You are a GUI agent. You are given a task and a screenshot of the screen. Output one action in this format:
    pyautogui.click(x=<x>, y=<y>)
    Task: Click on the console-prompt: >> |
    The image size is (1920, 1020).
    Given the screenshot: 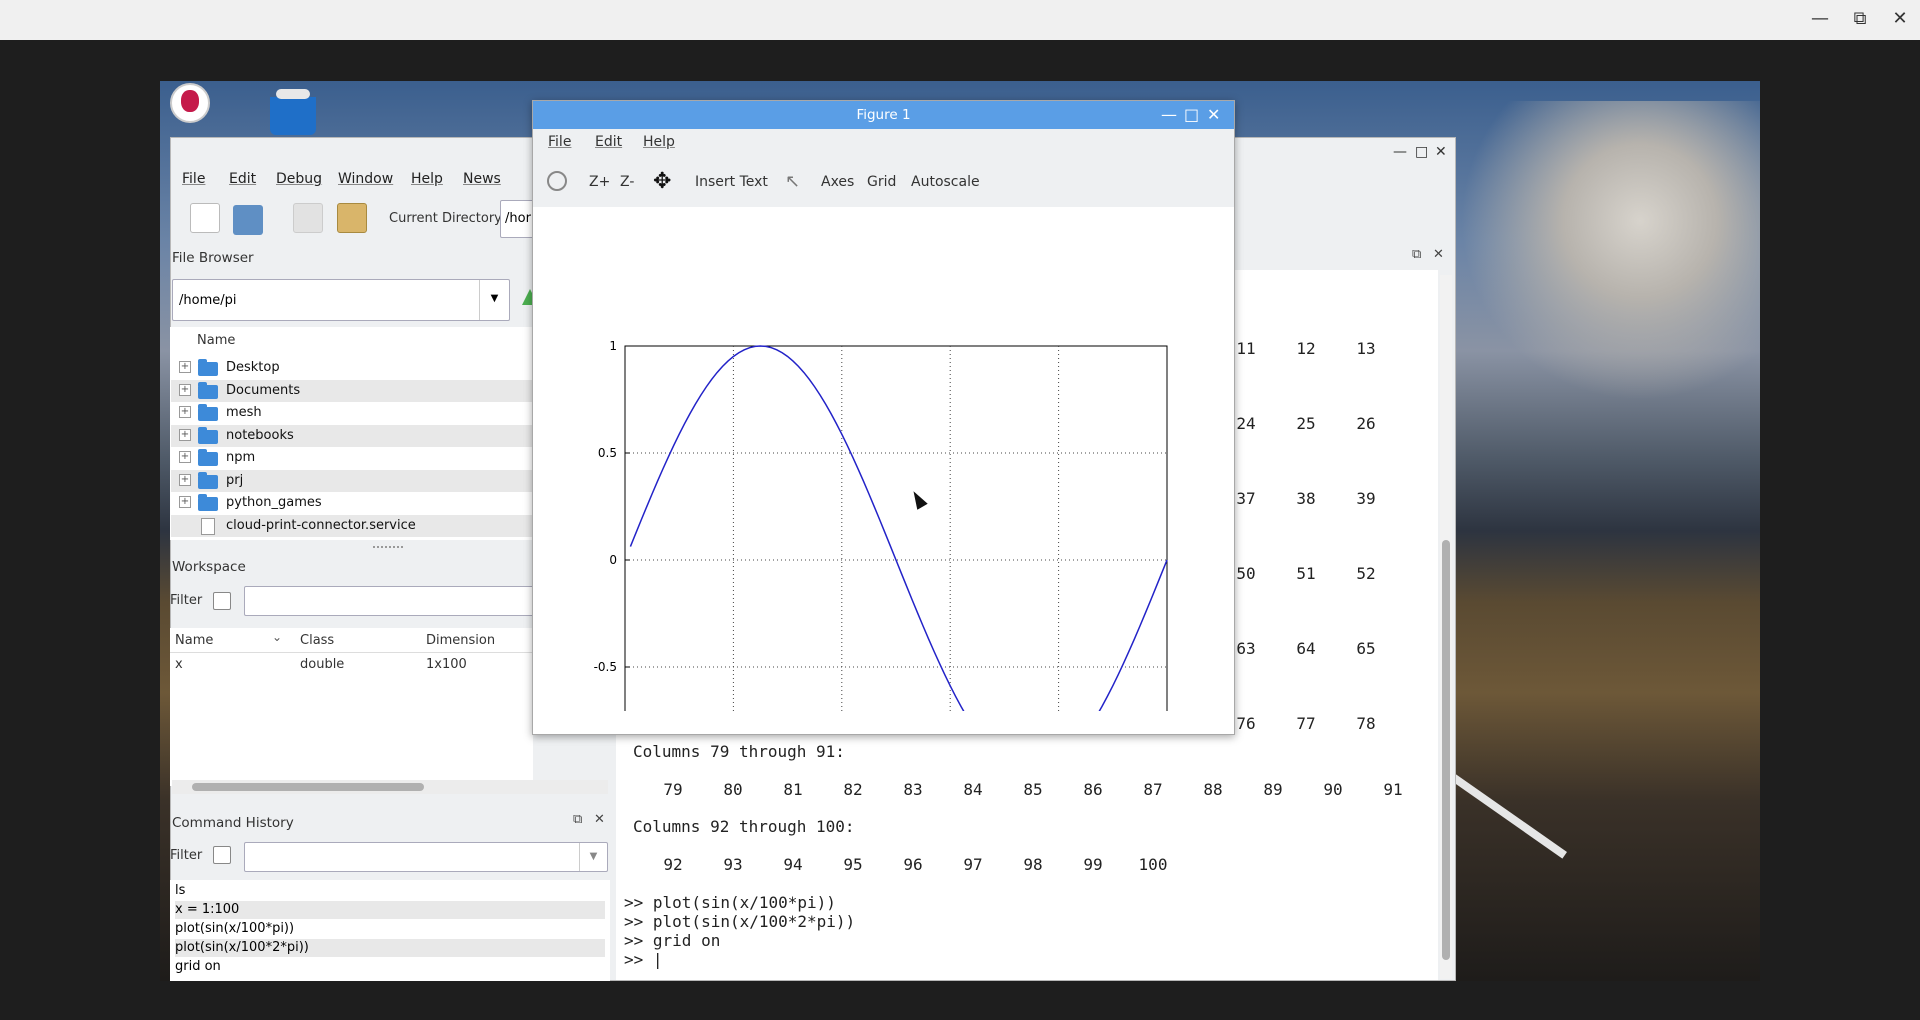 What is the action you would take?
    pyautogui.click(x=643, y=959)
    